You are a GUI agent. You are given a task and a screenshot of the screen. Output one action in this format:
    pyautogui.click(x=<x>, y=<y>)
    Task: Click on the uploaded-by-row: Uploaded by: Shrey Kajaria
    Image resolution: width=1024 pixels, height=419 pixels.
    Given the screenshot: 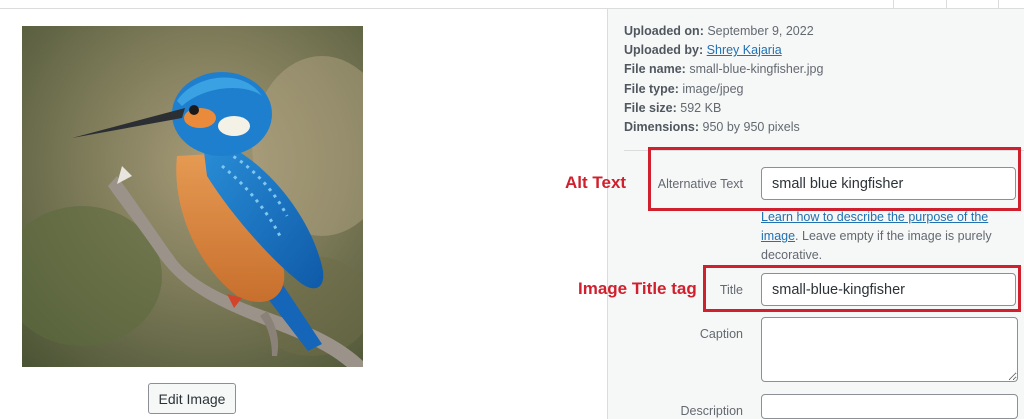 What is the action you would take?
    pyautogui.click(x=723, y=50)
    